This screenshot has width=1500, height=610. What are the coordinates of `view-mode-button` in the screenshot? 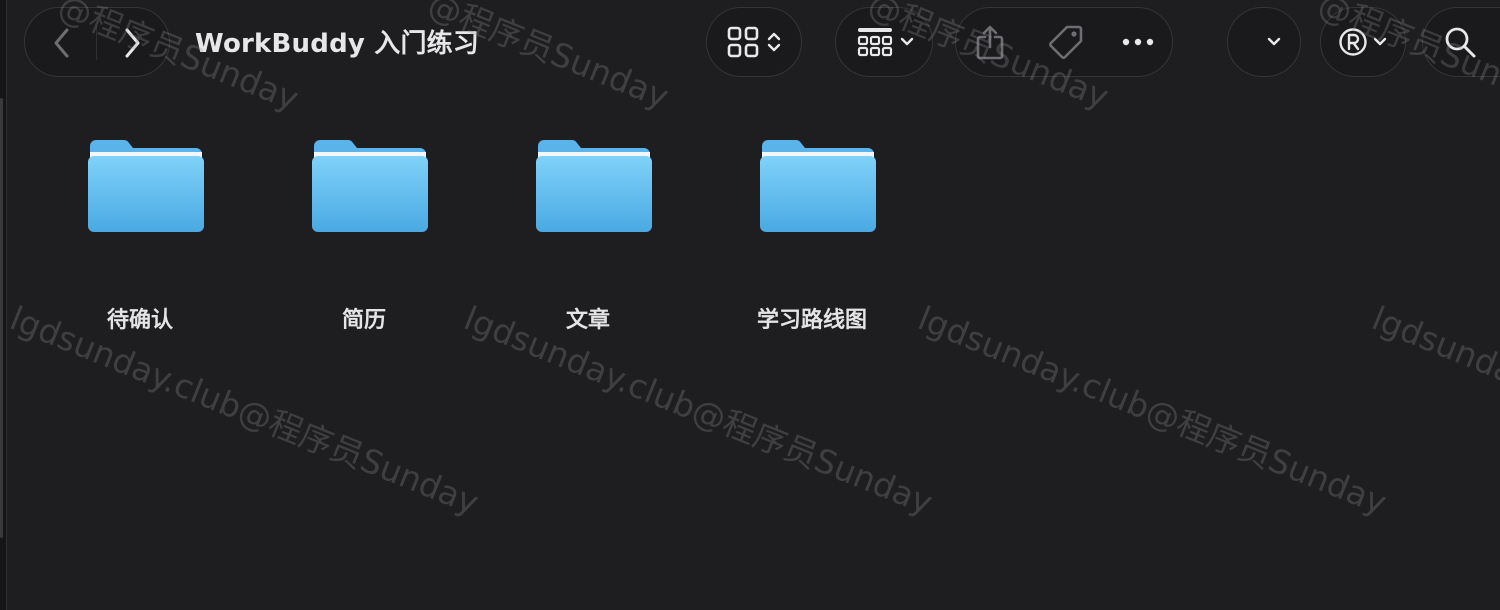 It's located at (754, 42).